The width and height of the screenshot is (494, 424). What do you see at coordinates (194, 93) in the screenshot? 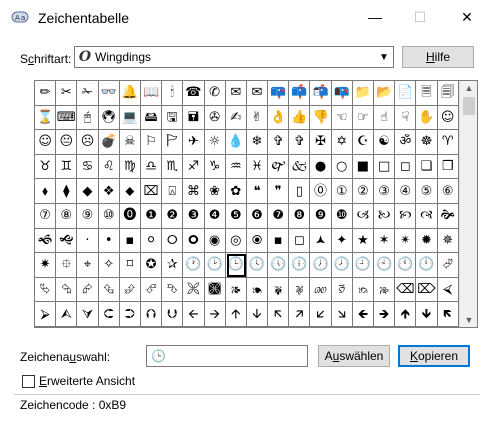
I see `character-cell: ☎` at bounding box center [194, 93].